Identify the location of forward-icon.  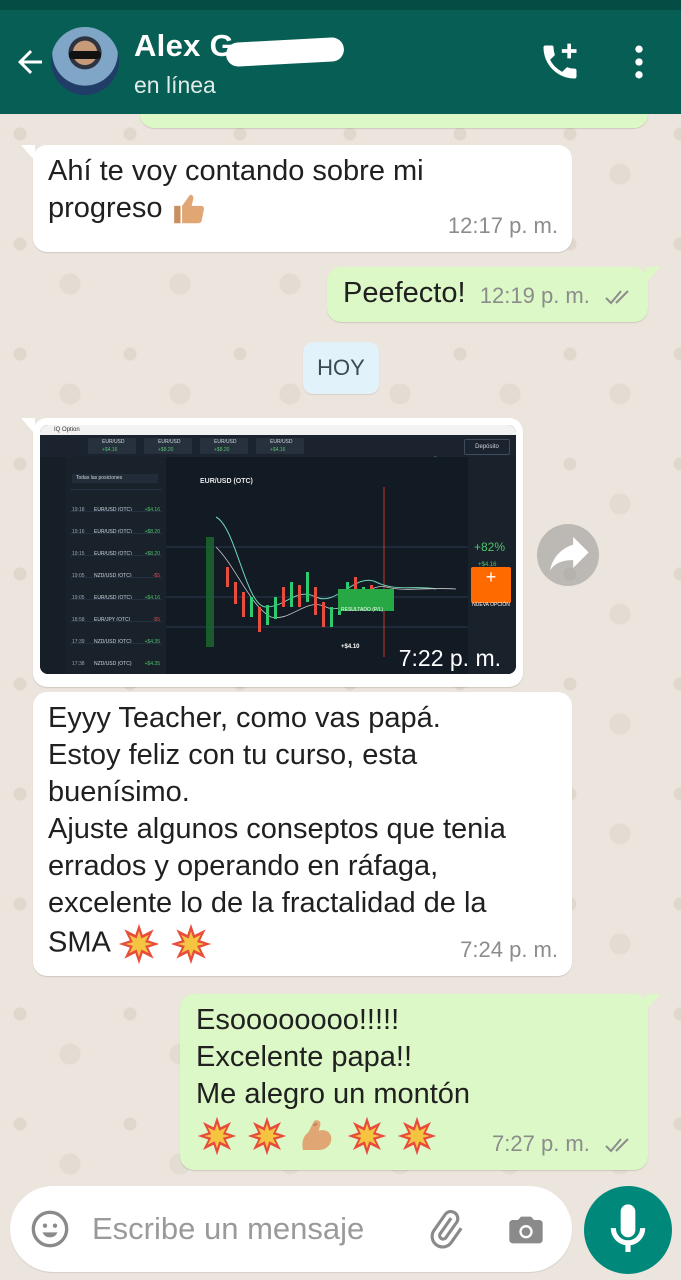
(569, 553).